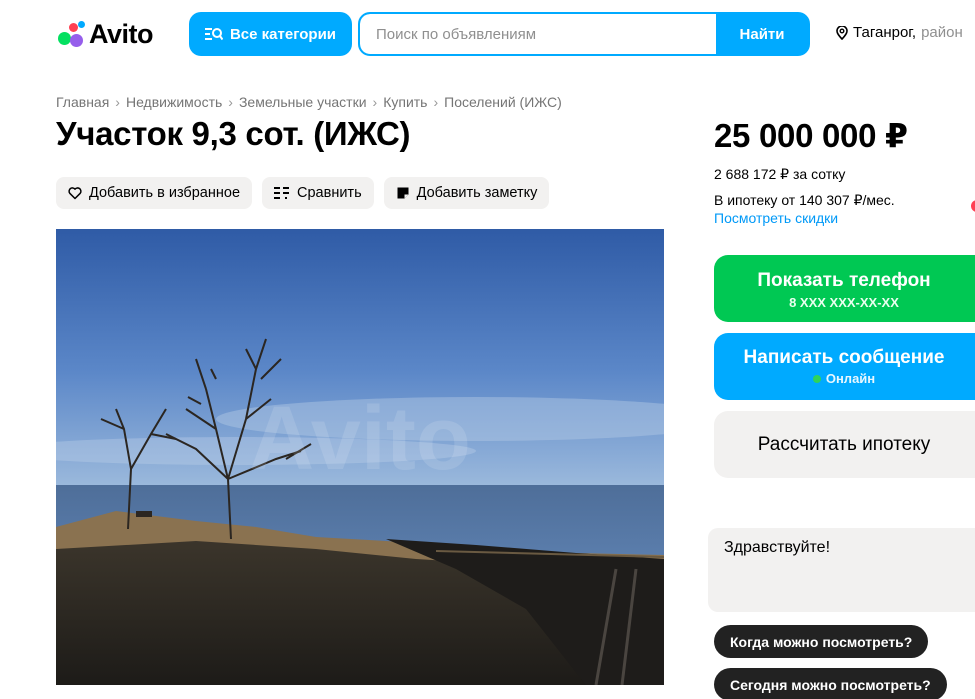 The width and height of the screenshot is (975, 699). Describe the element at coordinates (780, 174) in the screenshot. I see `price-per-unit: 2 688 172 ₽ за сотку` at that location.